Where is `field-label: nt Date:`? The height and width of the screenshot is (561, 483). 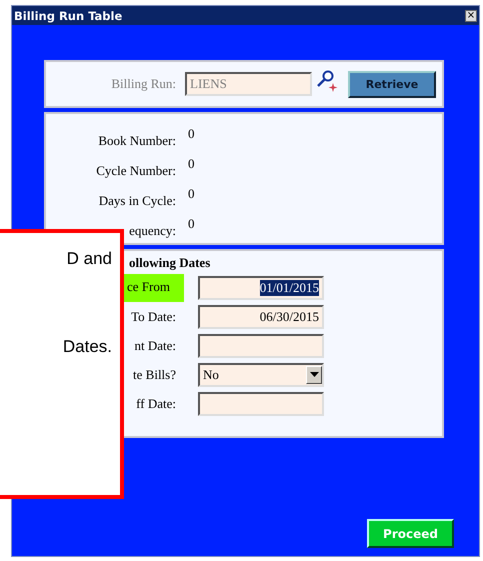 field-label: nt Date: is located at coordinates (155, 346).